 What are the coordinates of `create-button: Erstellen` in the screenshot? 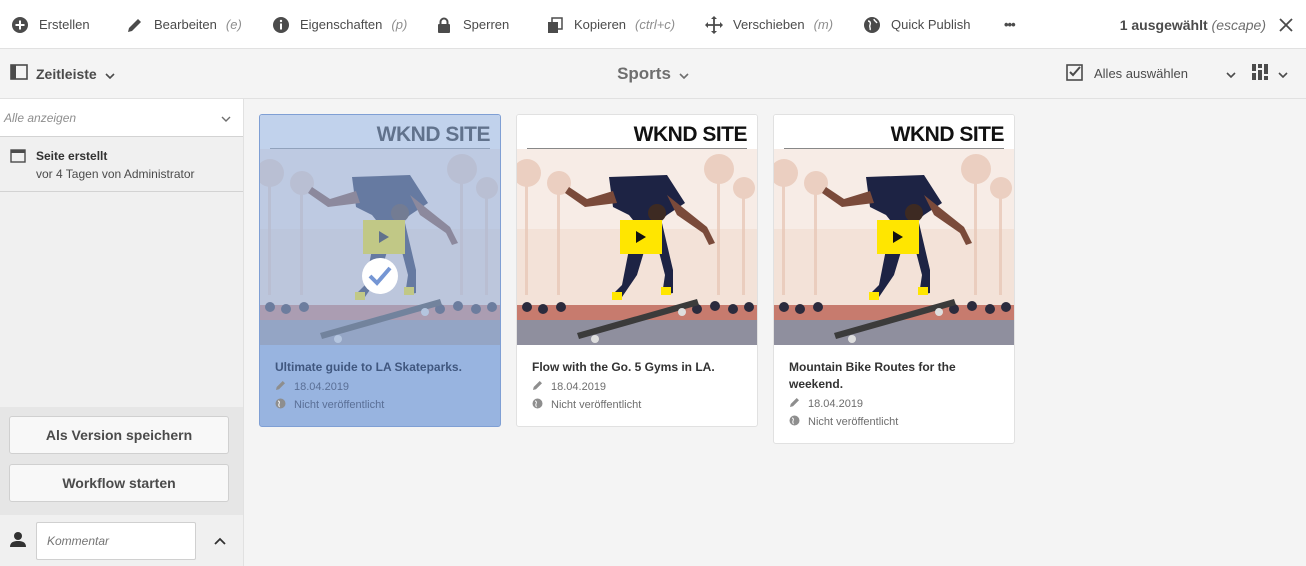 It's located at (50, 24).